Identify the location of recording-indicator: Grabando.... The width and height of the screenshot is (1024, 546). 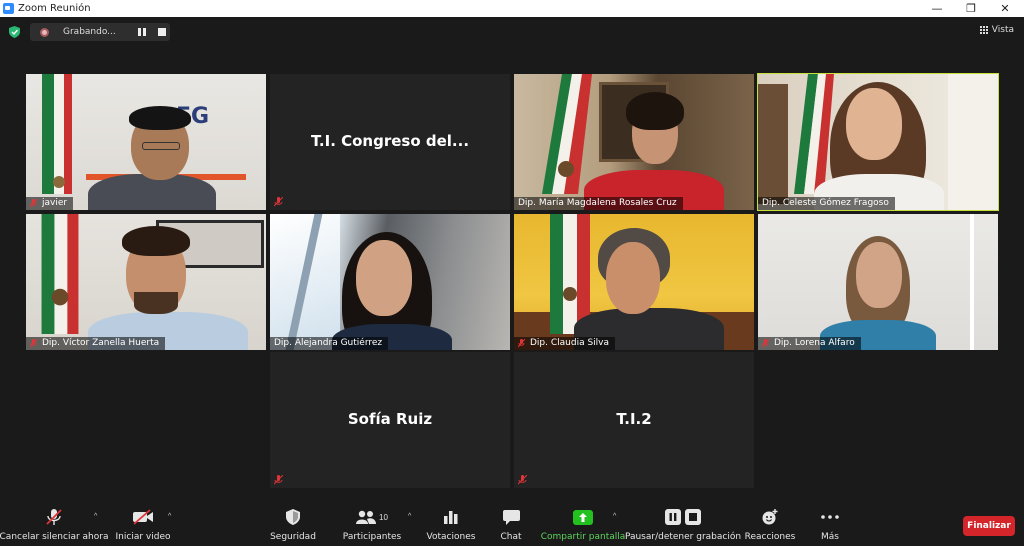
(100, 32).